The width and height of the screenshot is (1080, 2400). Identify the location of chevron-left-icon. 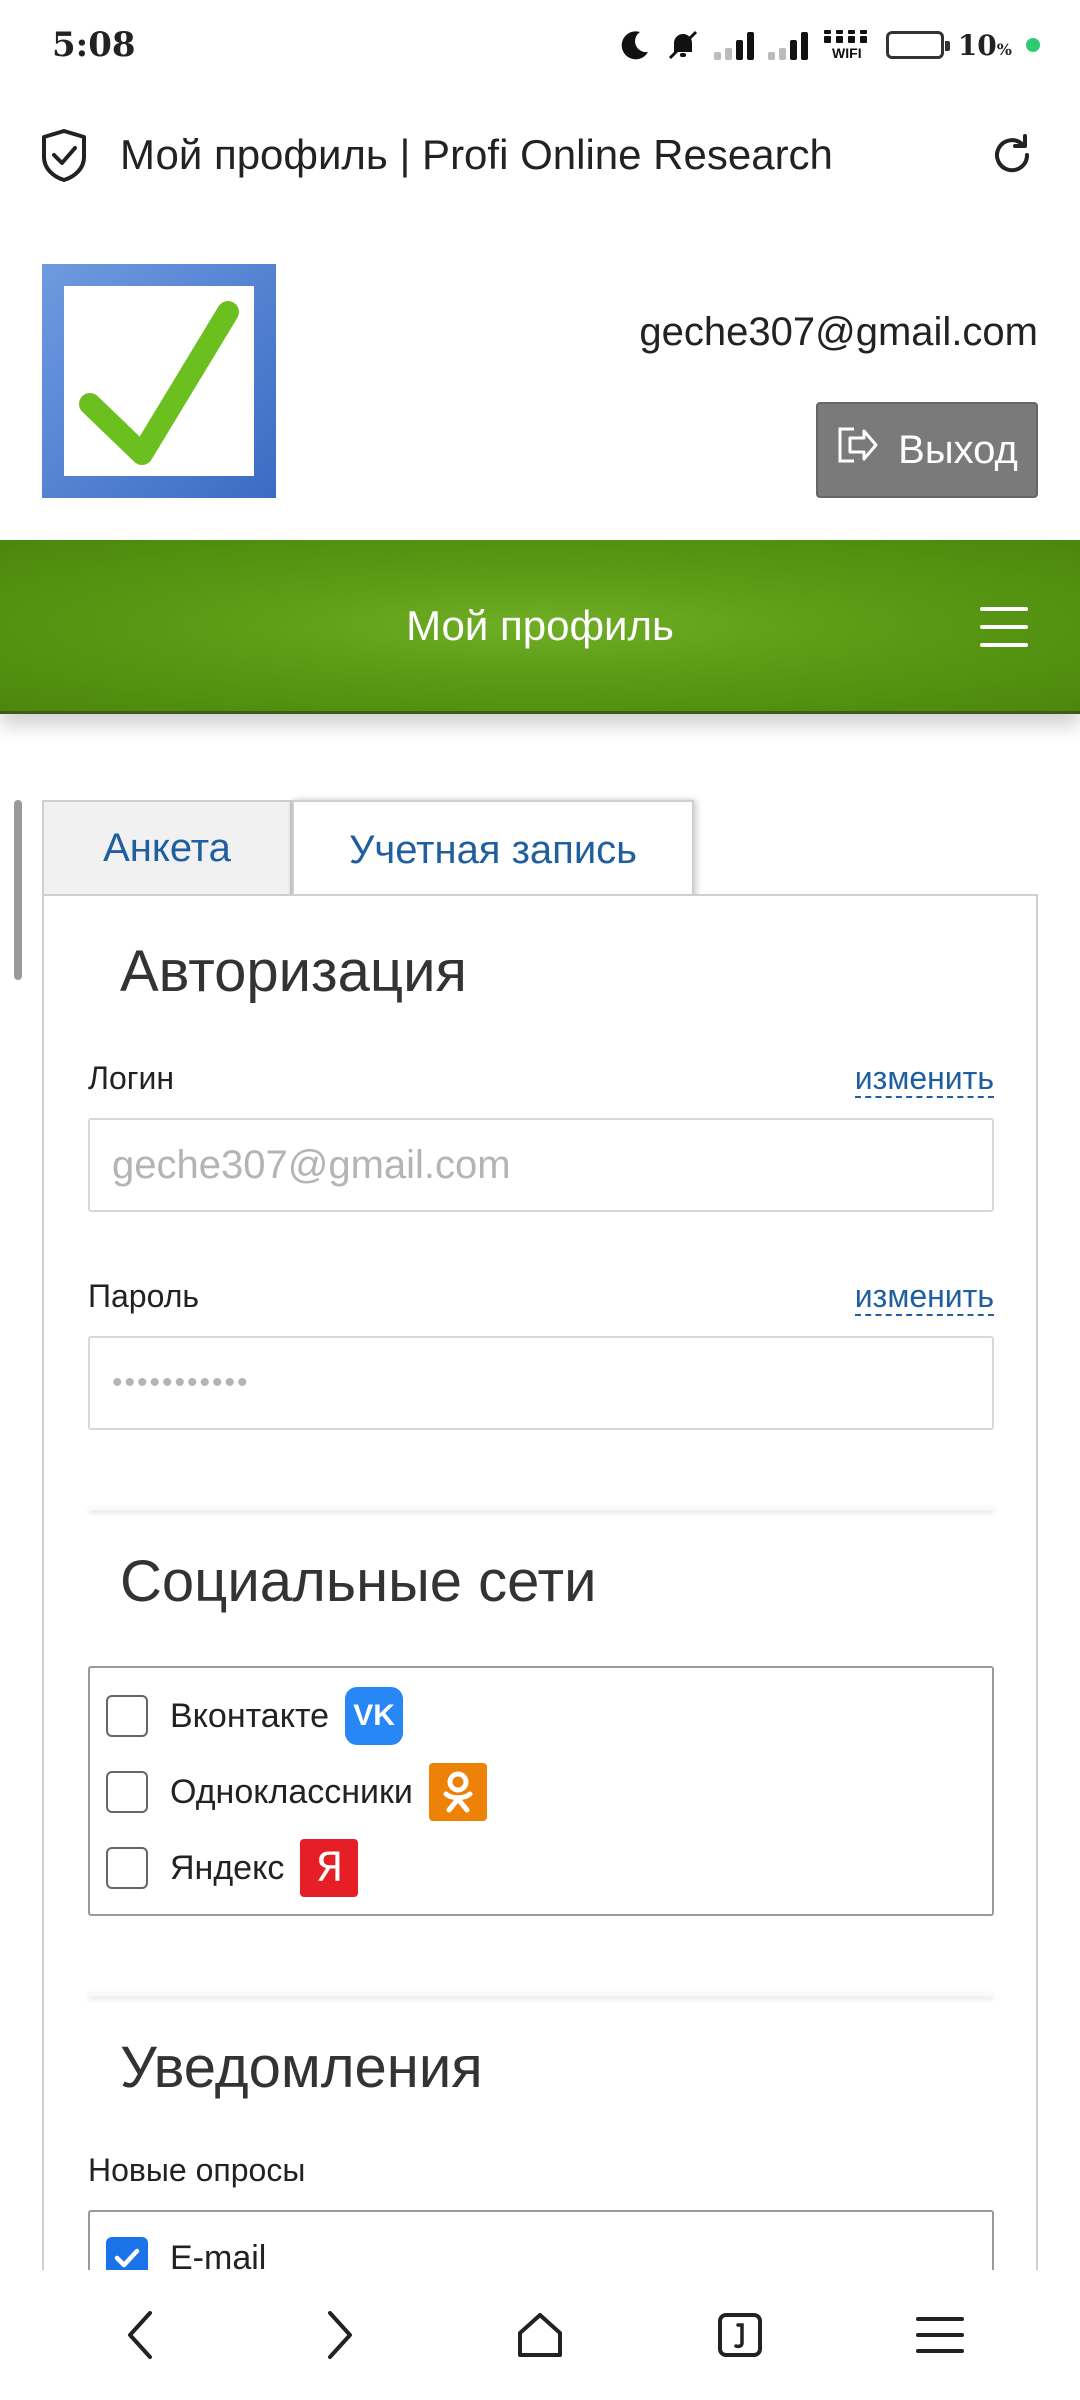
(140, 2335).